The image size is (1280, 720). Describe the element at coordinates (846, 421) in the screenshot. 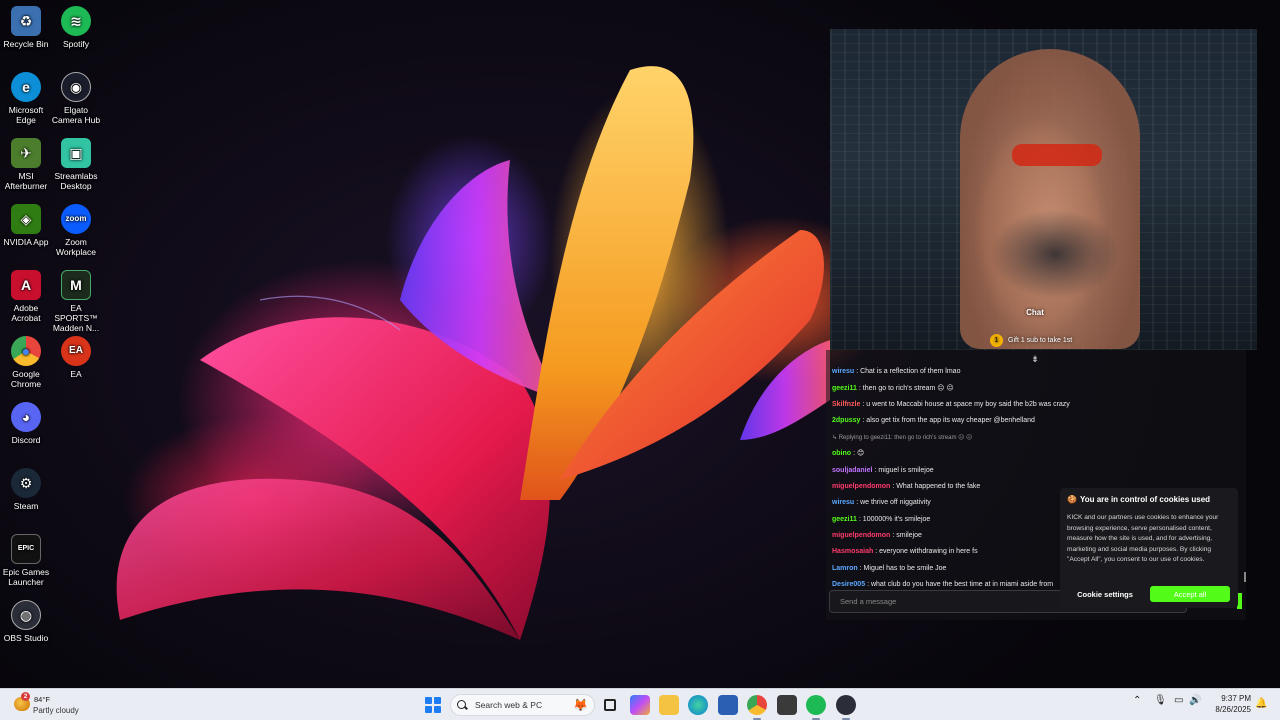

I see `chat-username: 2dpussy` at that location.